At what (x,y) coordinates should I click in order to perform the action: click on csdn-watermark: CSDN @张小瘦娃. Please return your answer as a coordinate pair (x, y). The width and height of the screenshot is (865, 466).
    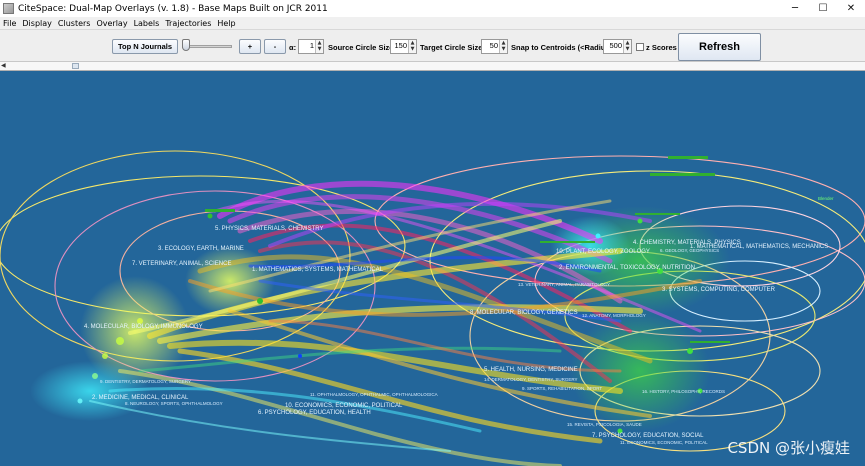
    Looking at the image, I should click on (788, 448).